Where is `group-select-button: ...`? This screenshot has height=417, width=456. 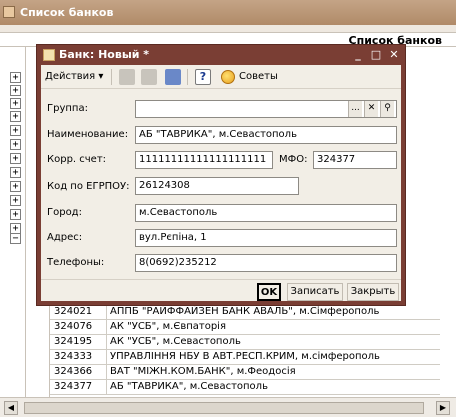
group-select-button: ... is located at coordinates (355, 109).